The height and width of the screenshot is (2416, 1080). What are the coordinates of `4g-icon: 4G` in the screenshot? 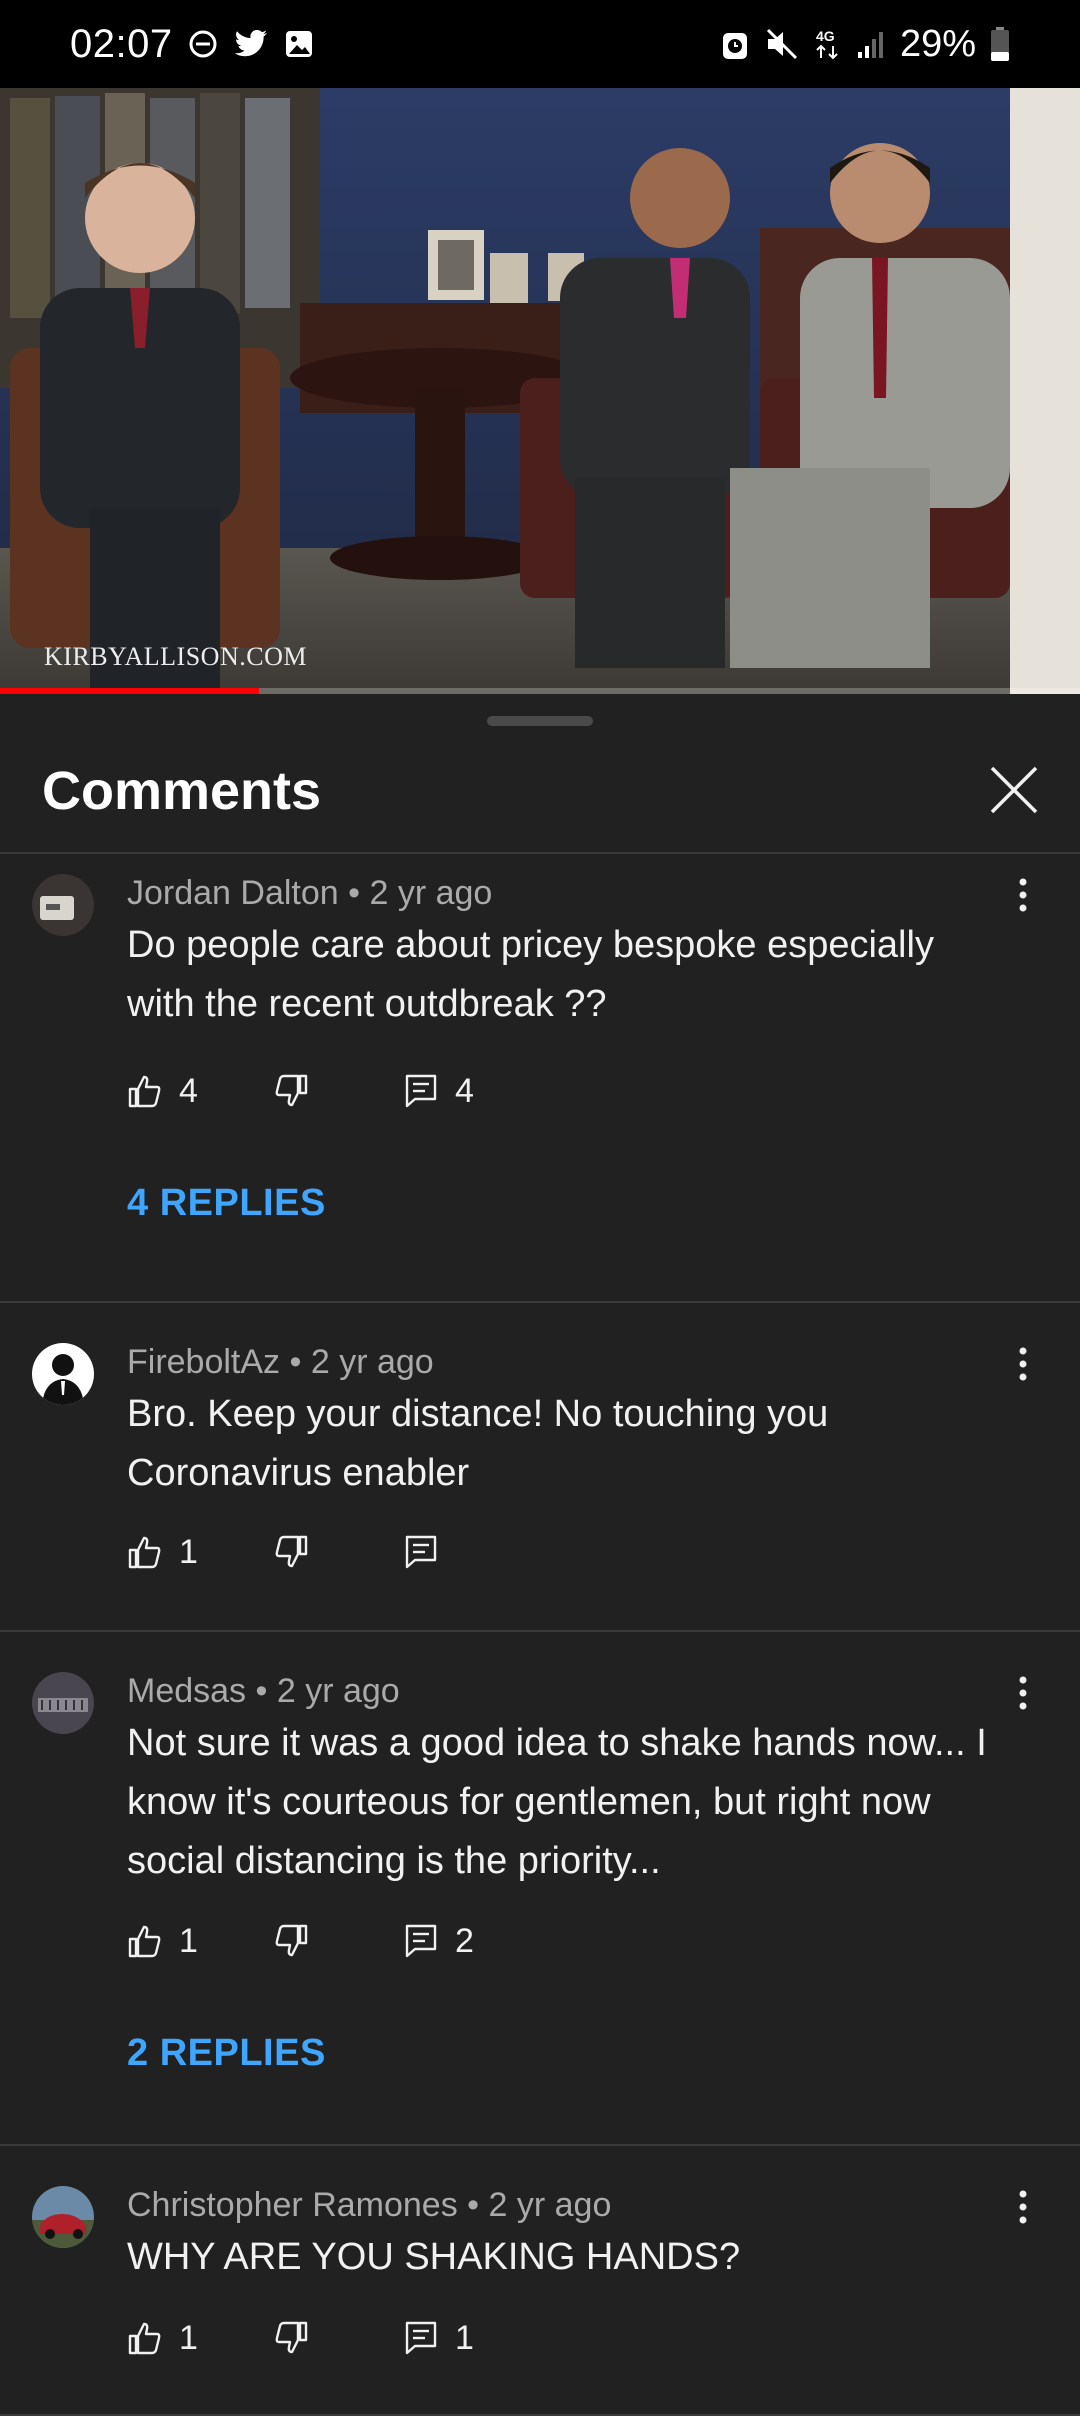 It's located at (828, 44).